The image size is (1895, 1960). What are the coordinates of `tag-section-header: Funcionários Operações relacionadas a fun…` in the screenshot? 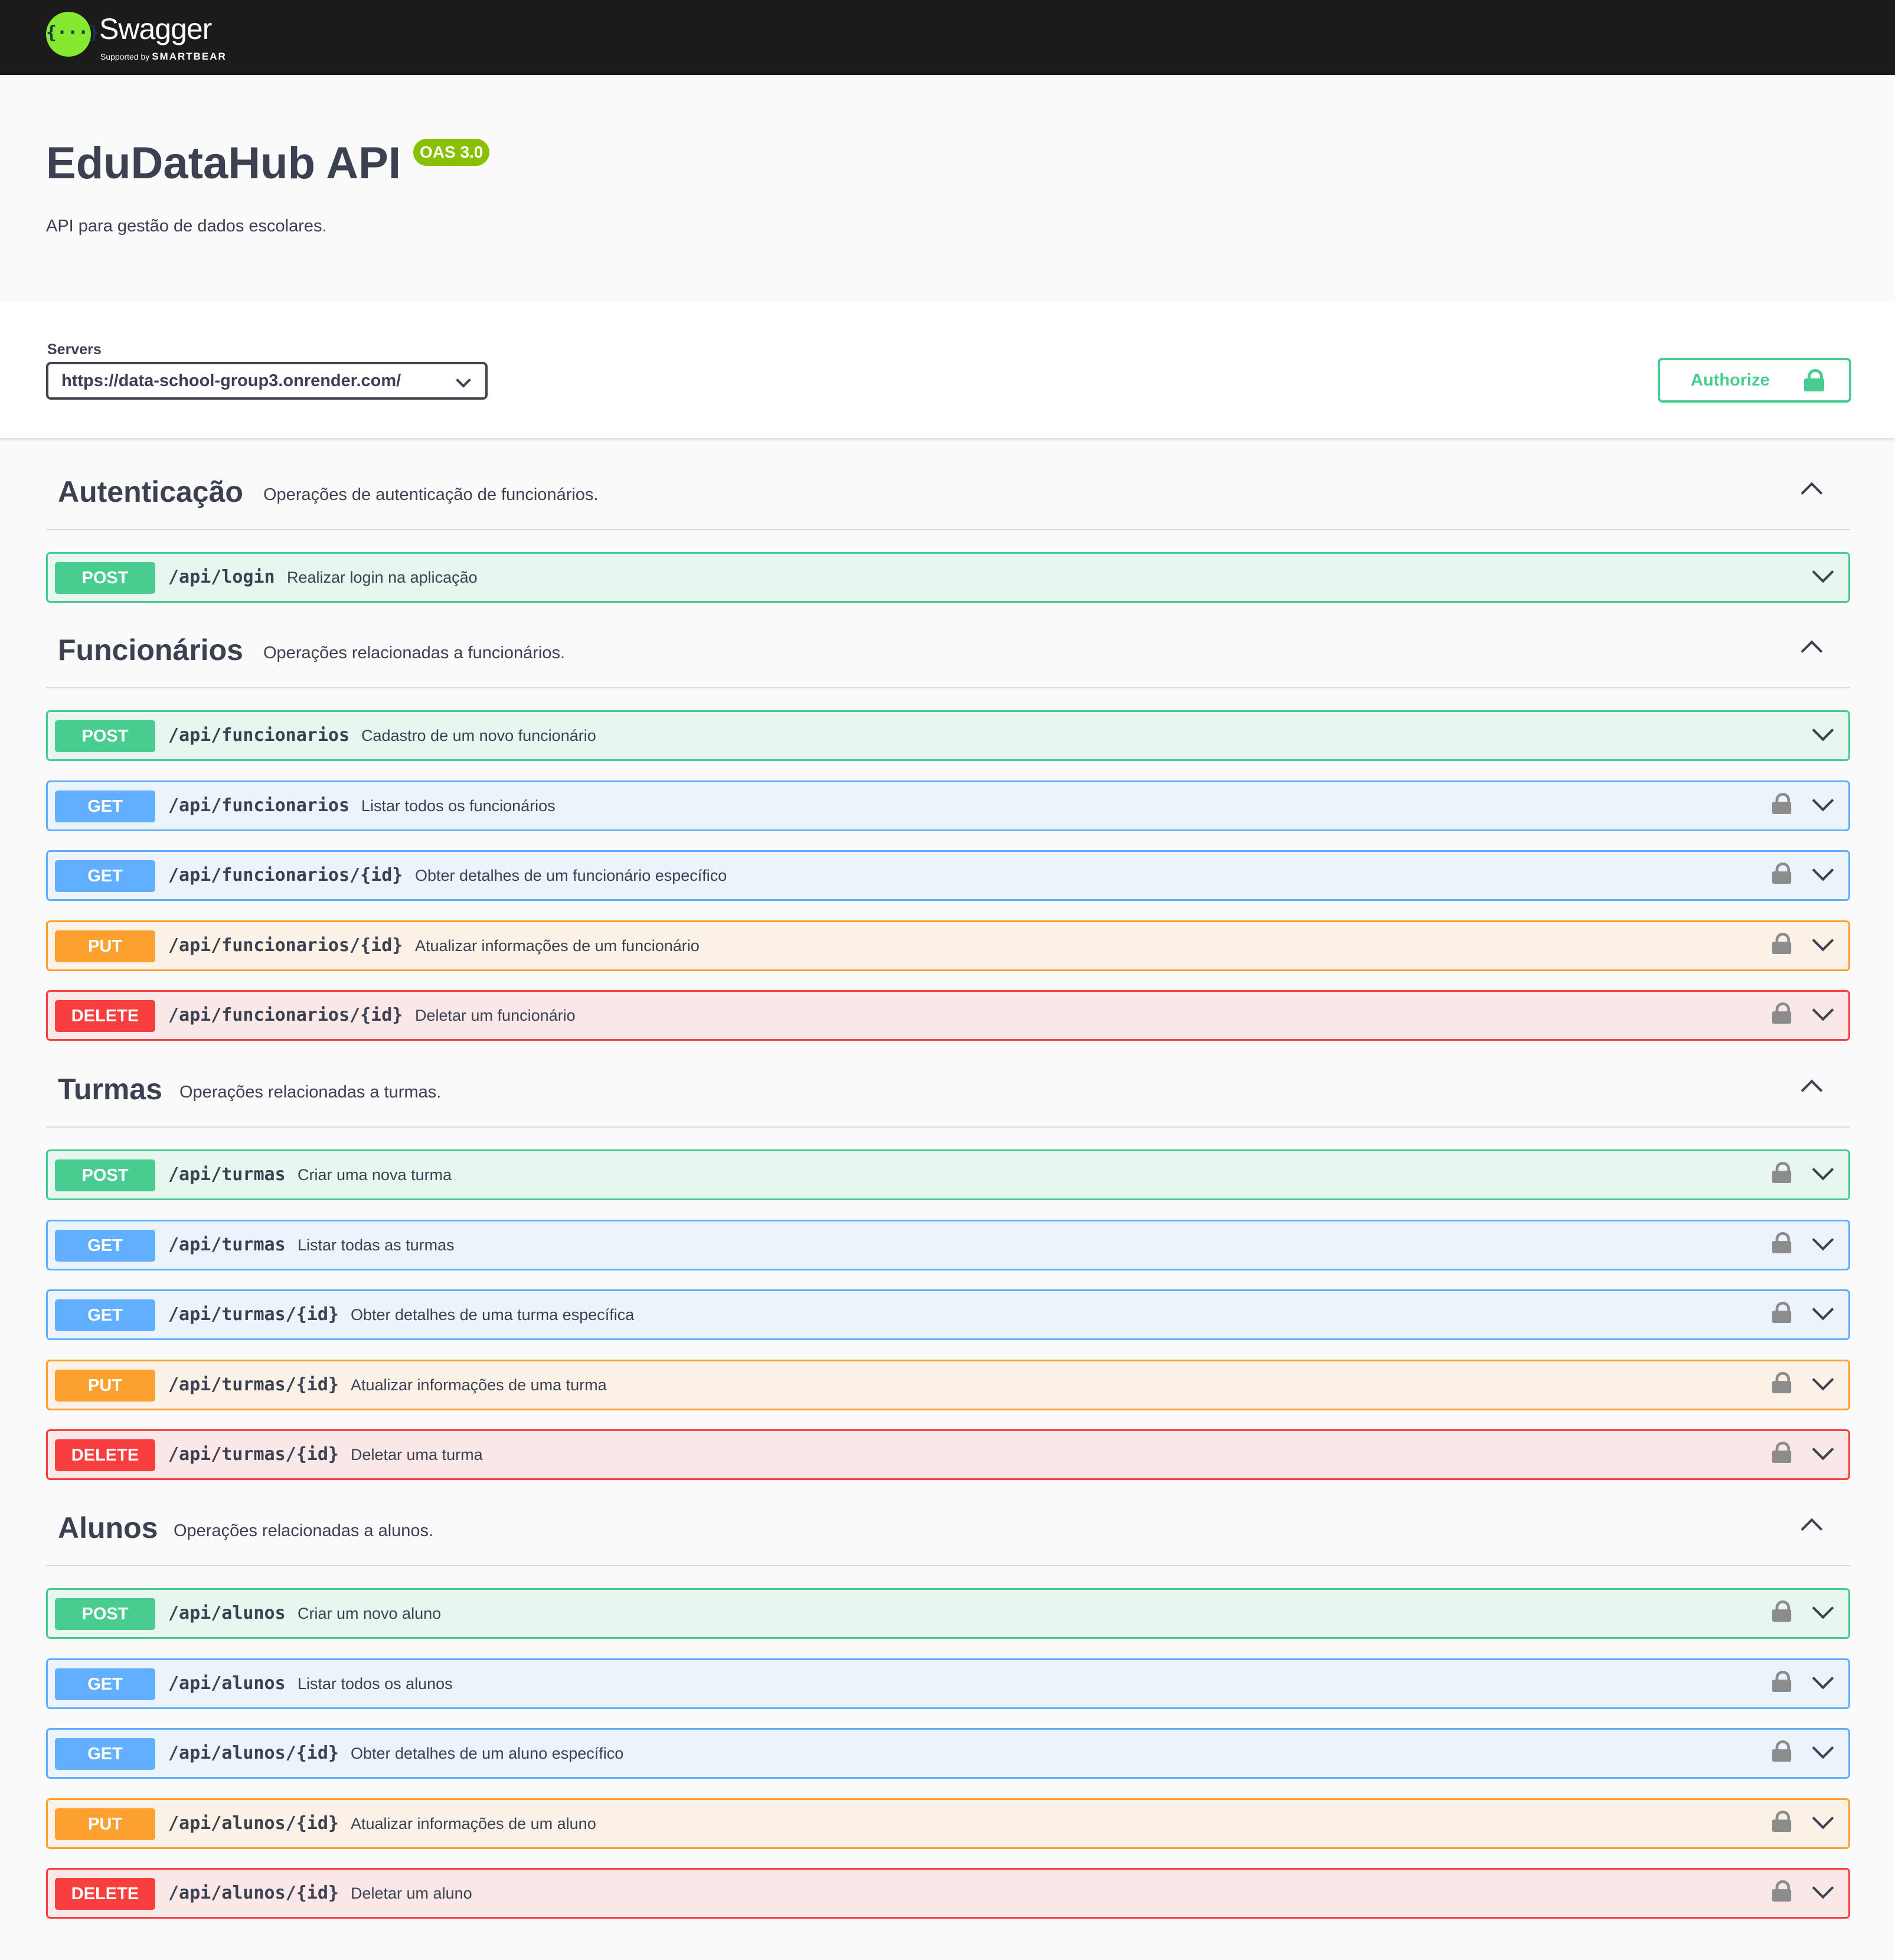 It's located at (948, 653).